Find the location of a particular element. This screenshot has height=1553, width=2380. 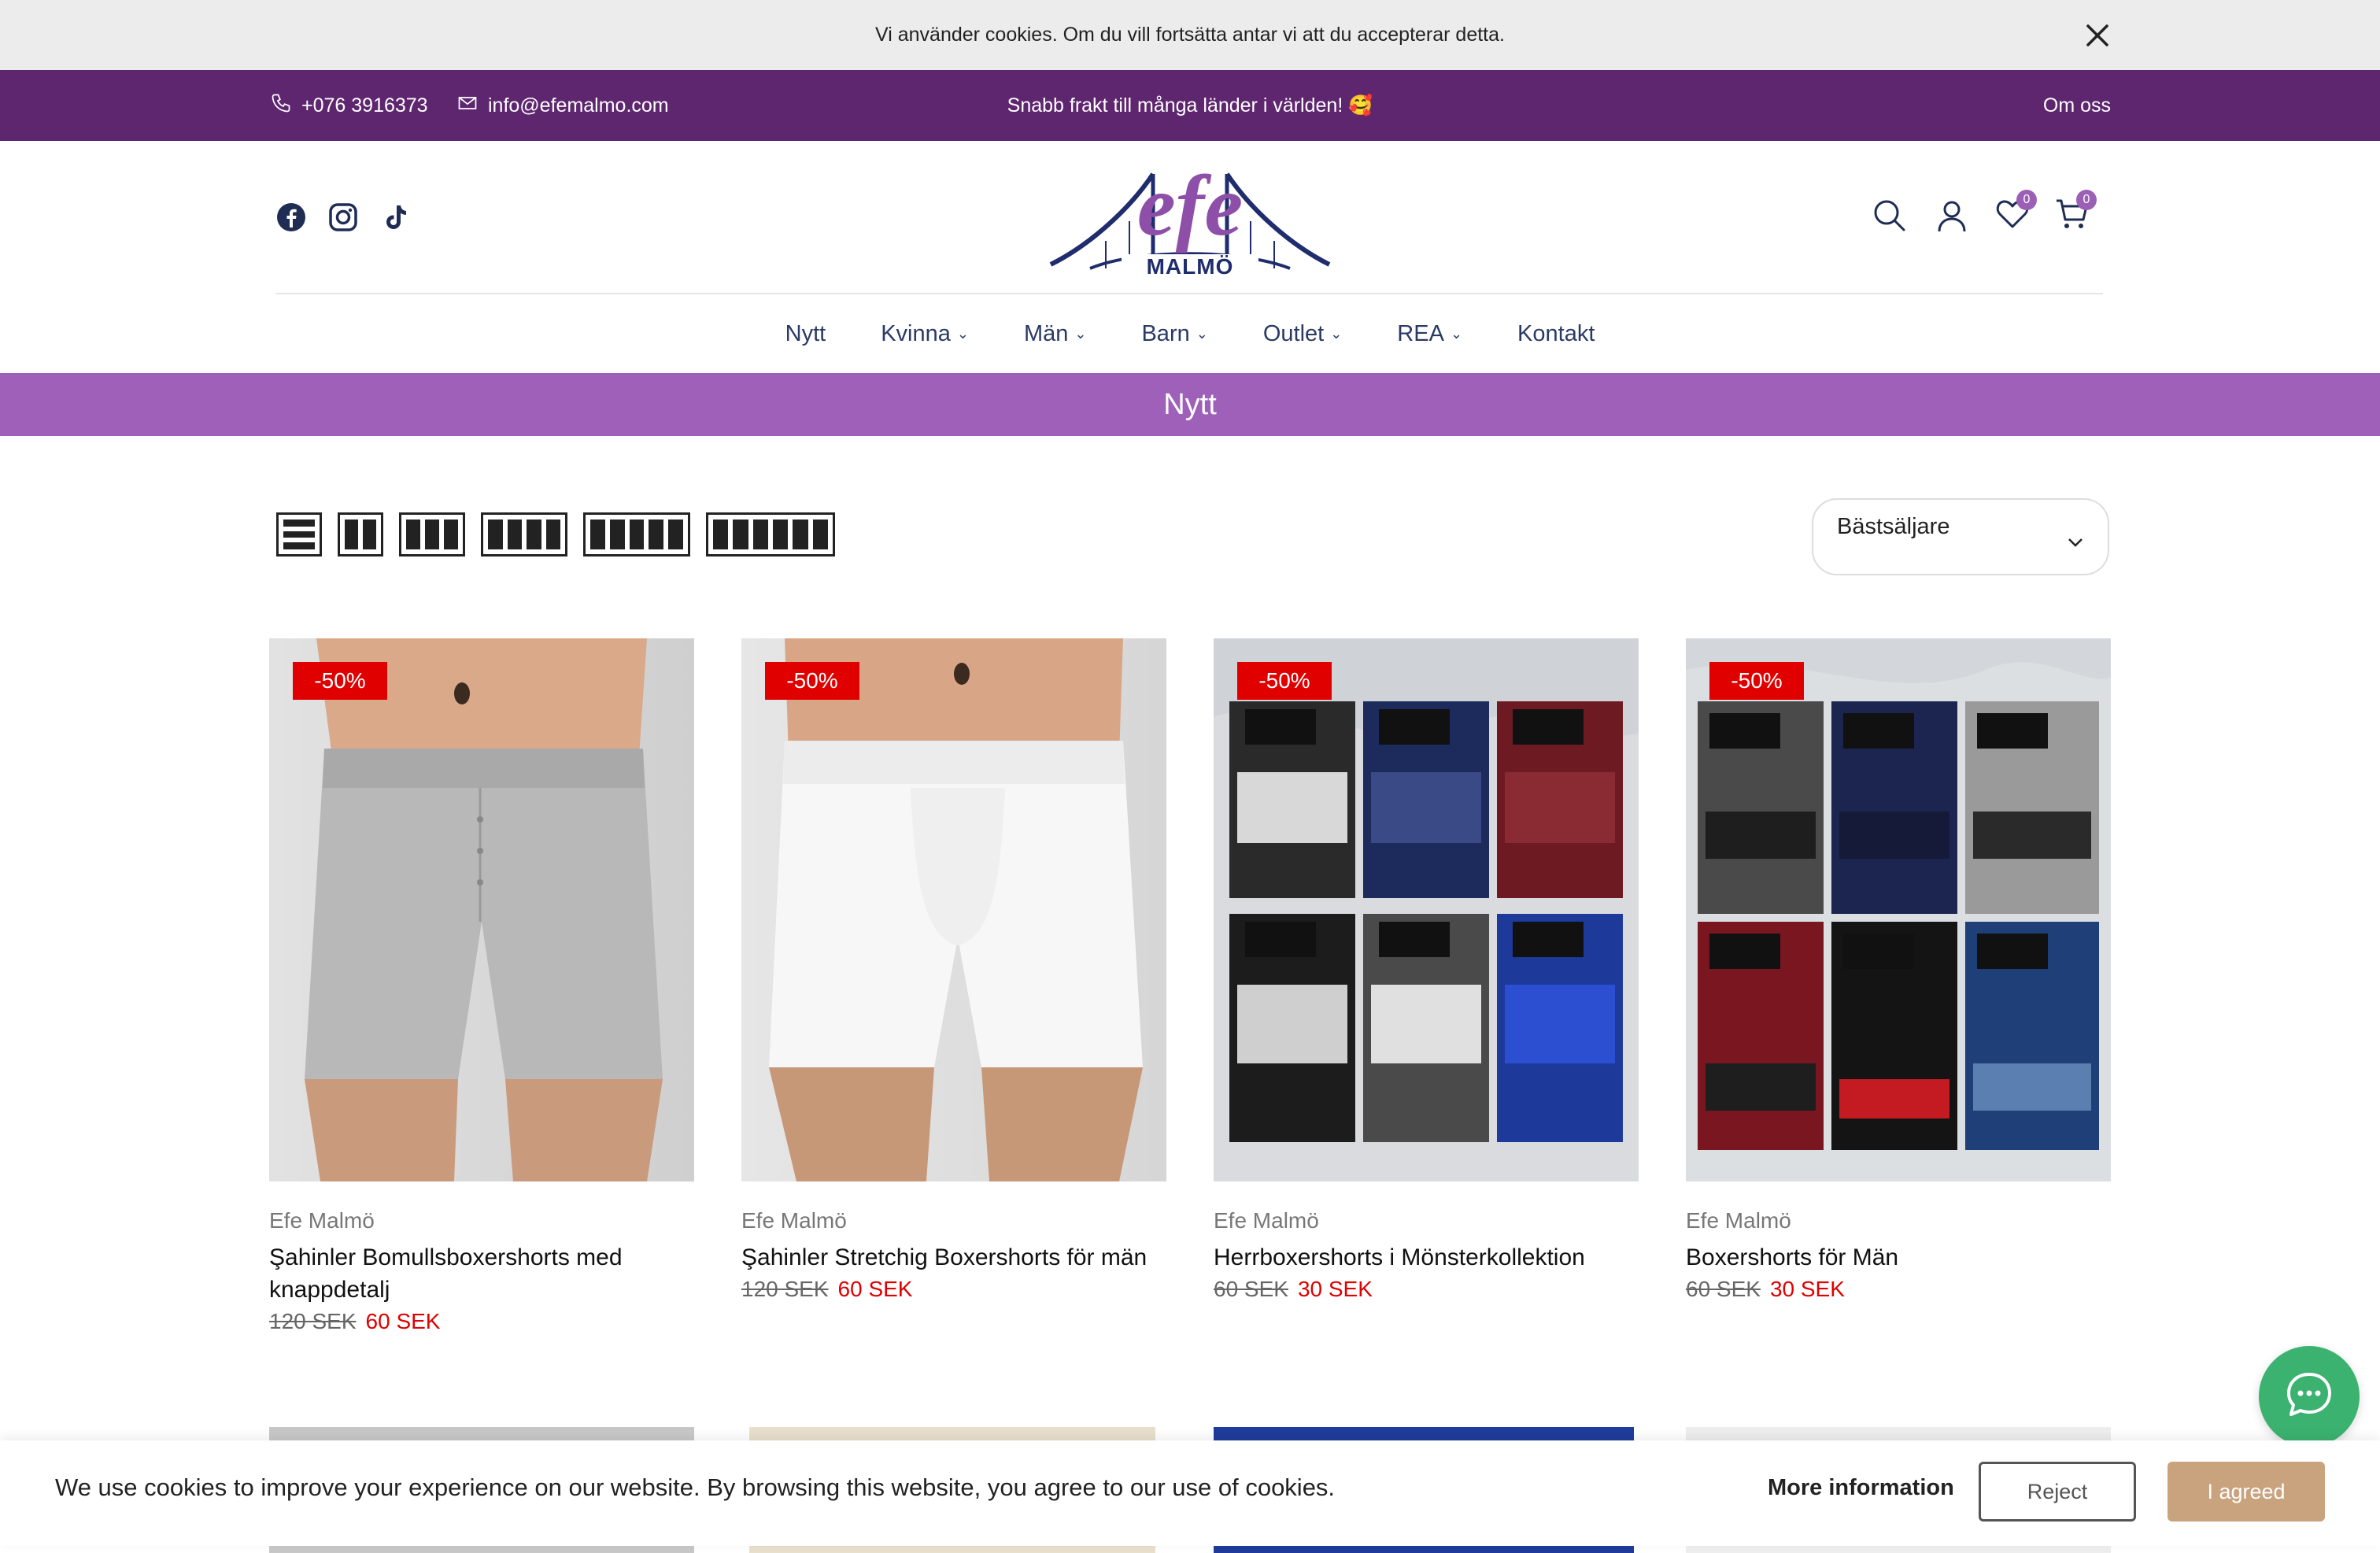

page-title: Nytt is located at coordinates (1190, 404).